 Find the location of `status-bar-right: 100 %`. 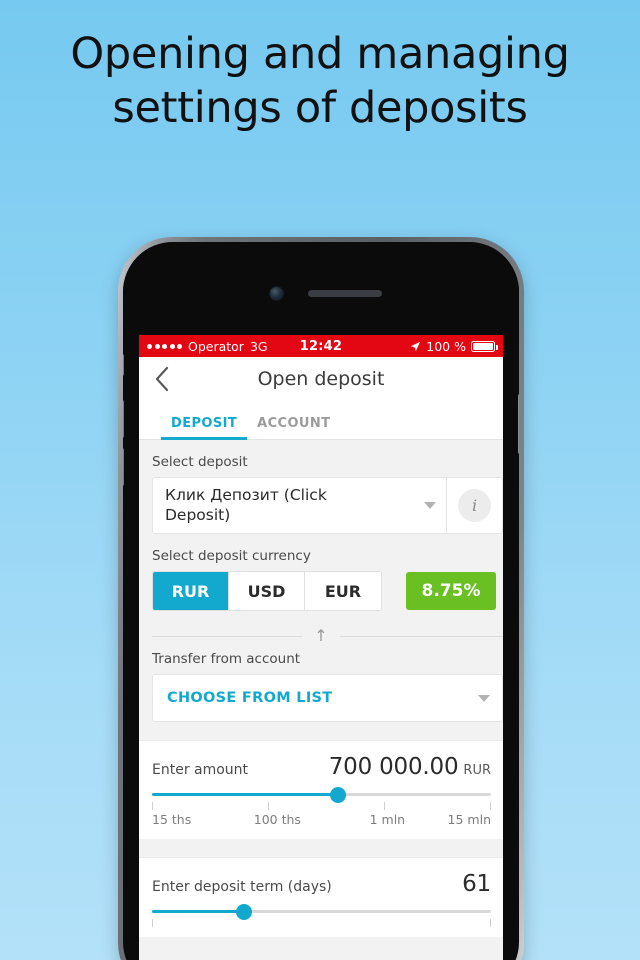

status-bar-right: 100 % is located at coordinates (454, 346).